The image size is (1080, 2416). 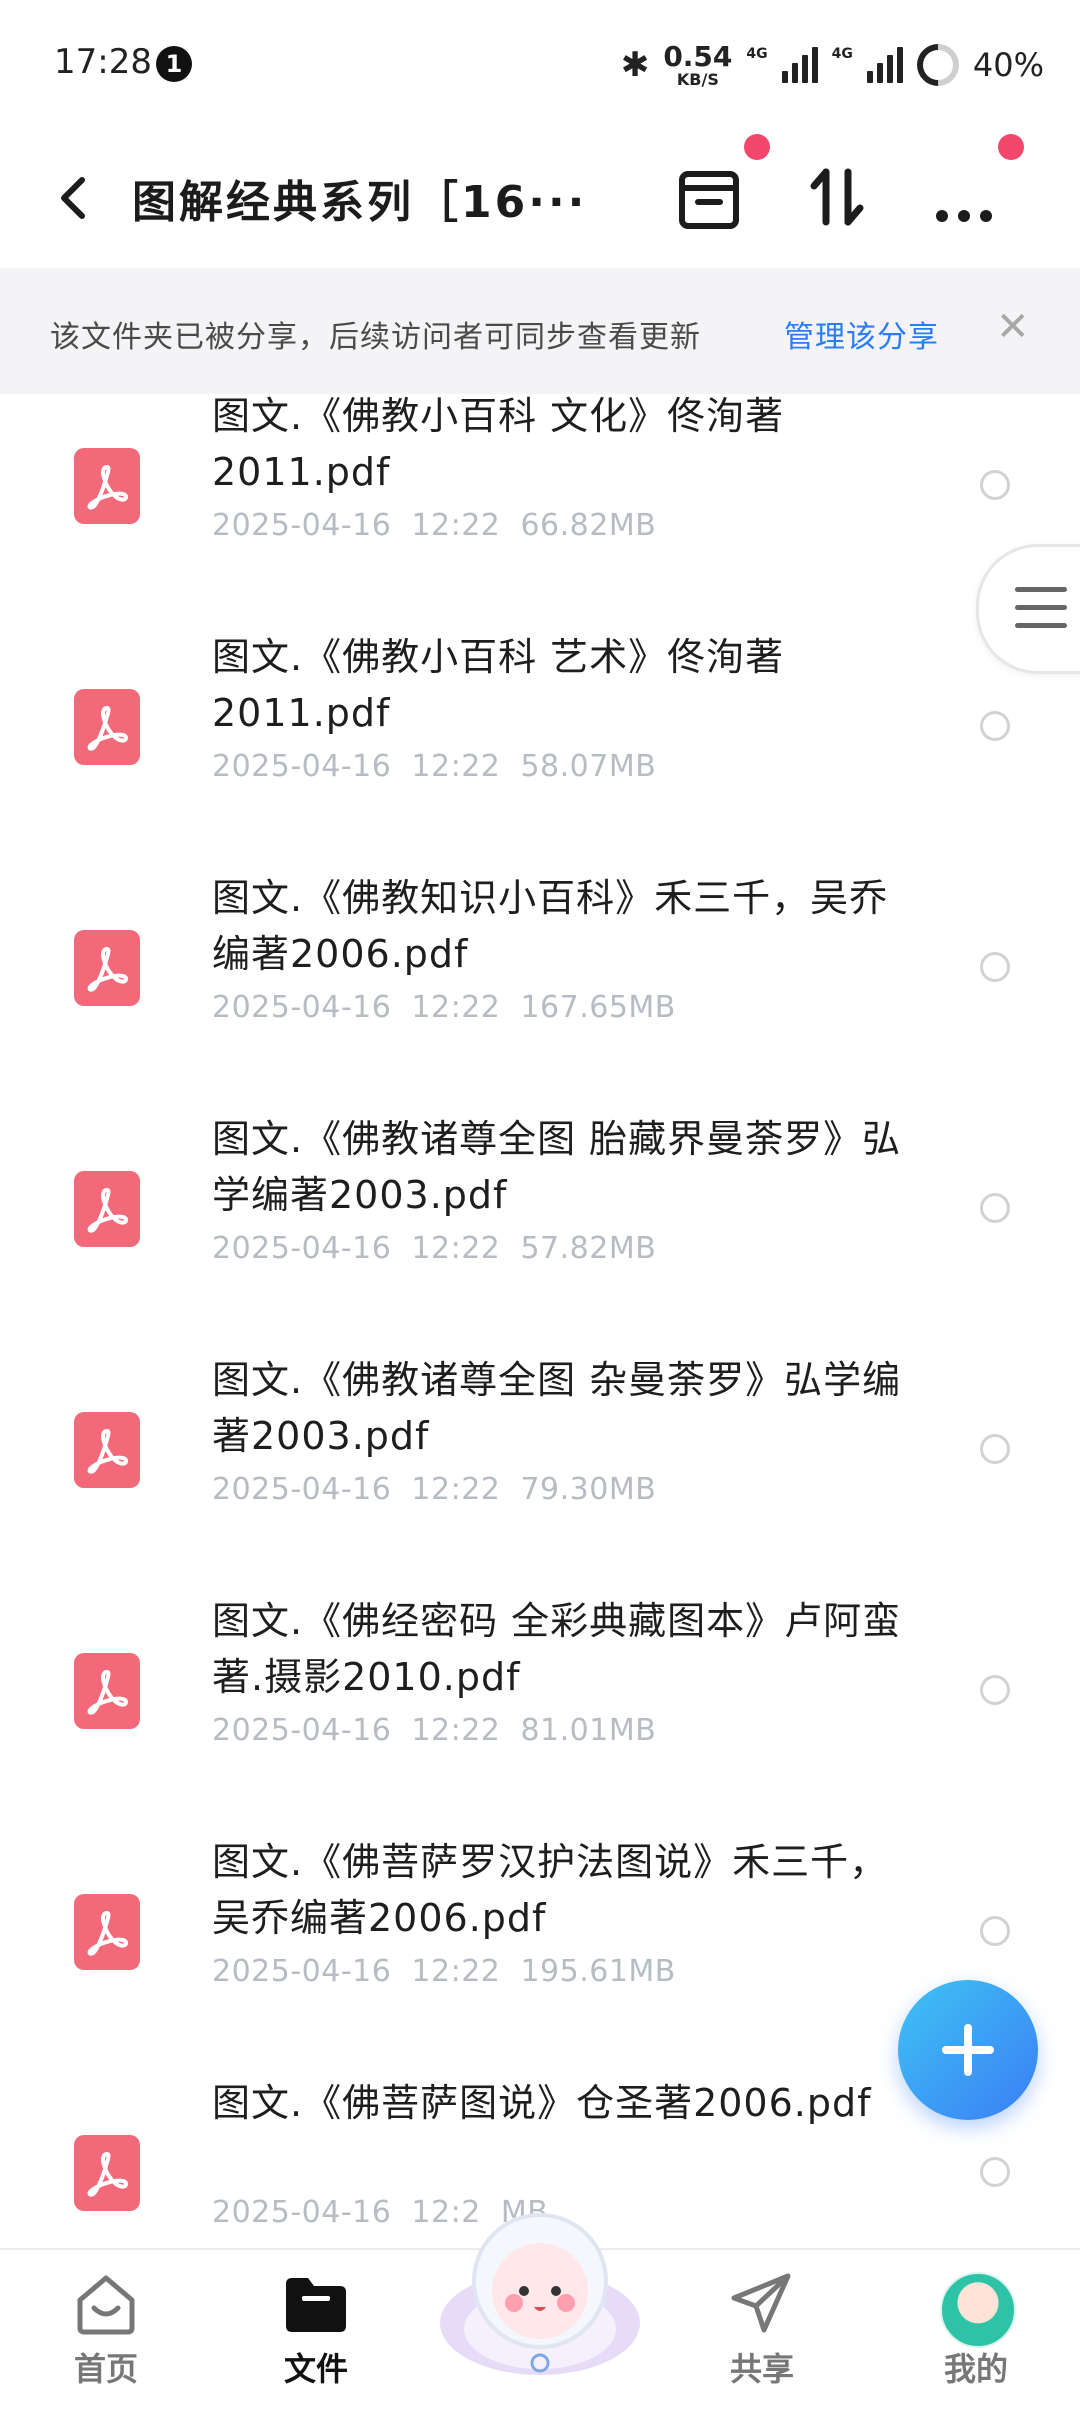 What do you see at coordinates (761, 2303) in the screenshot?
I see `send-icon` at bounding box center [761, 2303].